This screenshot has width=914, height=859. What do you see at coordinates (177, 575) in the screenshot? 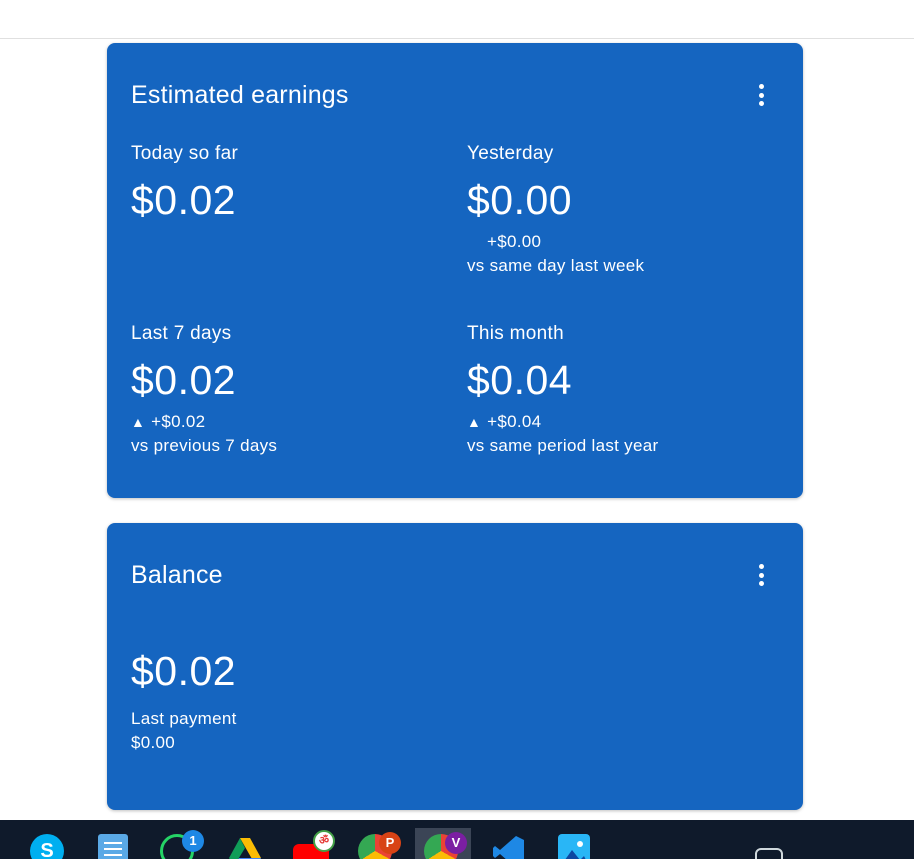
I see `card-title: Balance` at bounding box center [177, 575].